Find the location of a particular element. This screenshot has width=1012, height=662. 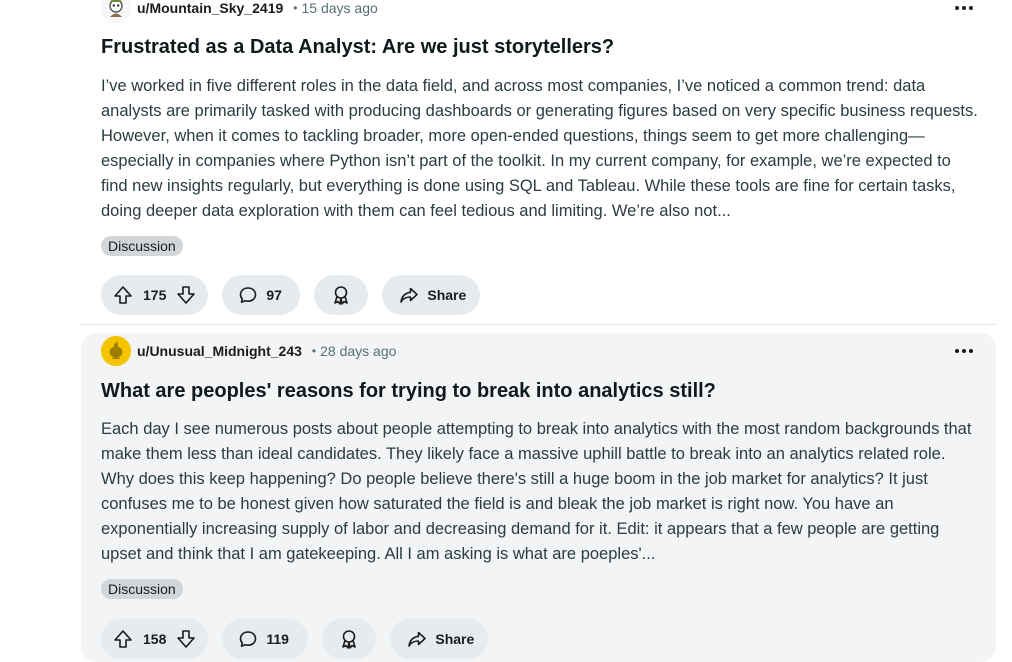

post-actions: 175 97 Share is located at coordinates (291, 295).